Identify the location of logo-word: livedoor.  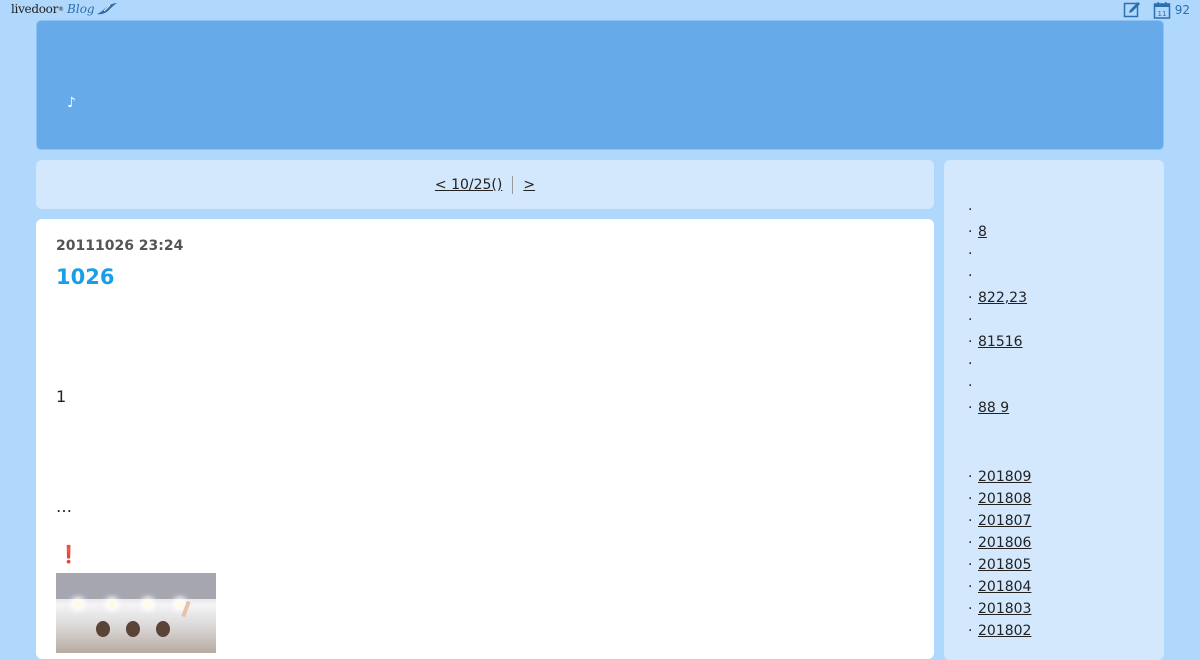
(35, 9).